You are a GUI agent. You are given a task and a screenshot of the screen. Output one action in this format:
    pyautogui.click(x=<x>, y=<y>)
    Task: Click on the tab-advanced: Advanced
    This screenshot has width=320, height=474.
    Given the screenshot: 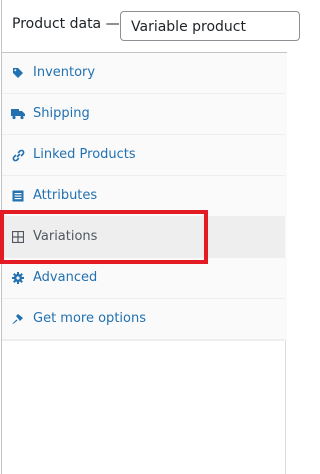 What is the action you would take?
    pyautogui.click(x=143, y=278)
    